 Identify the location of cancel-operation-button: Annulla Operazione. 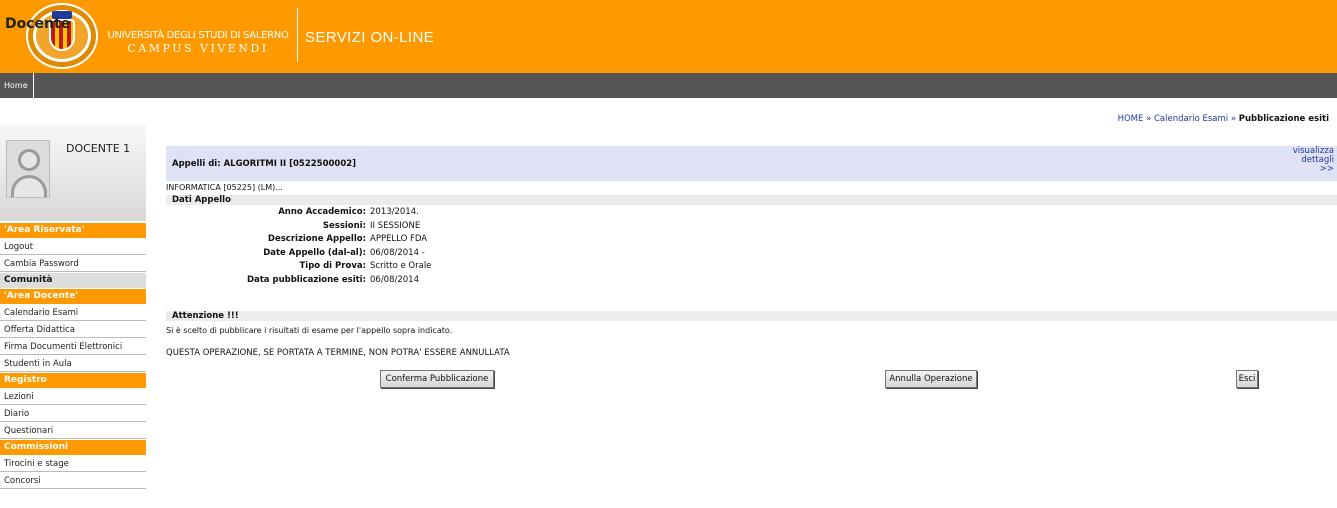
(931, 379).